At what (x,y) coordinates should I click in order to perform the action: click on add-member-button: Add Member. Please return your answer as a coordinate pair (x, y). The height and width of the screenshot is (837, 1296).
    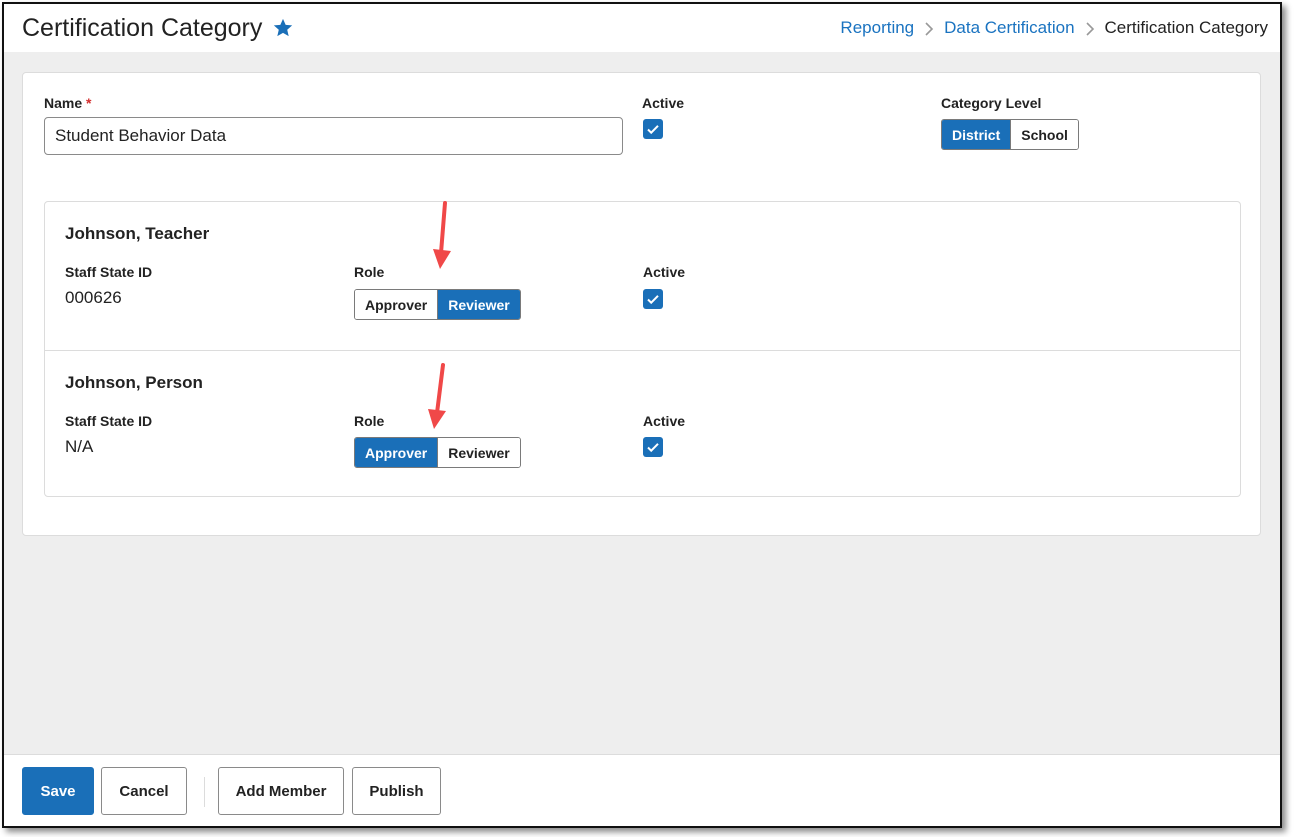
    Looking at the image, I should click on (281, 791).